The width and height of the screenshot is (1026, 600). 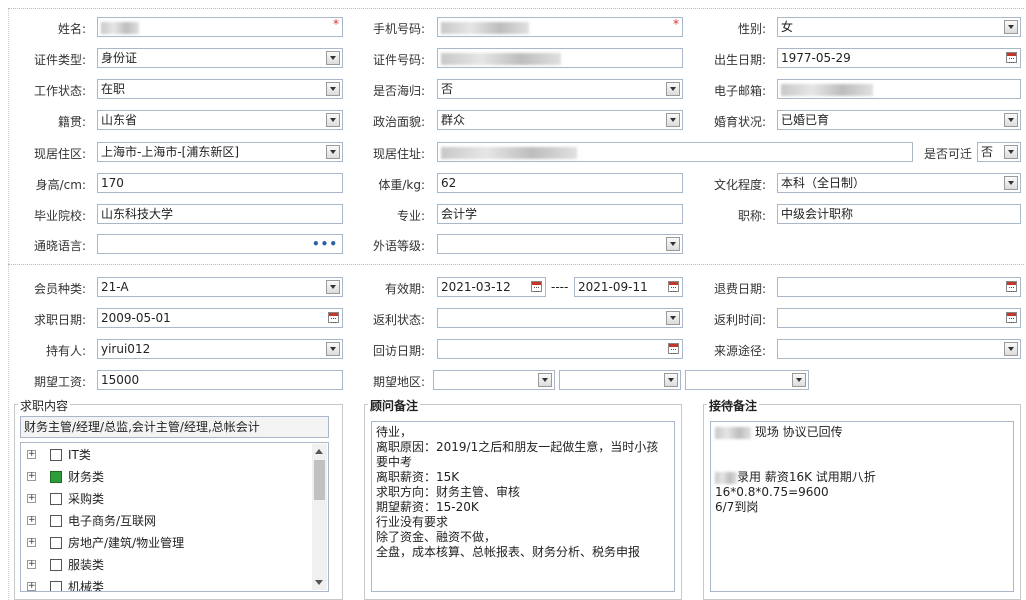 I want to click on visit-date-field, so click(x=560, y=349).